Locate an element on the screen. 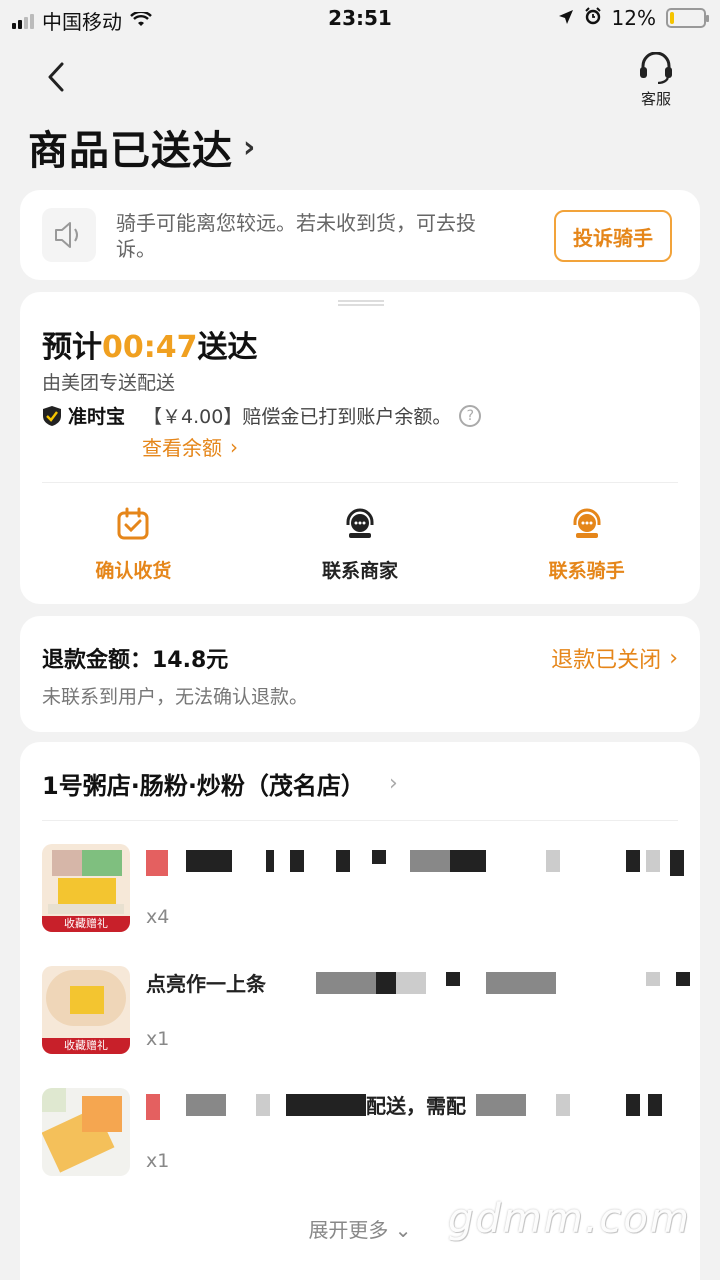 This screenshot has width=720, height=1280. refund-status-link: 退款已关闭 › is located at coordinates (614, 658).